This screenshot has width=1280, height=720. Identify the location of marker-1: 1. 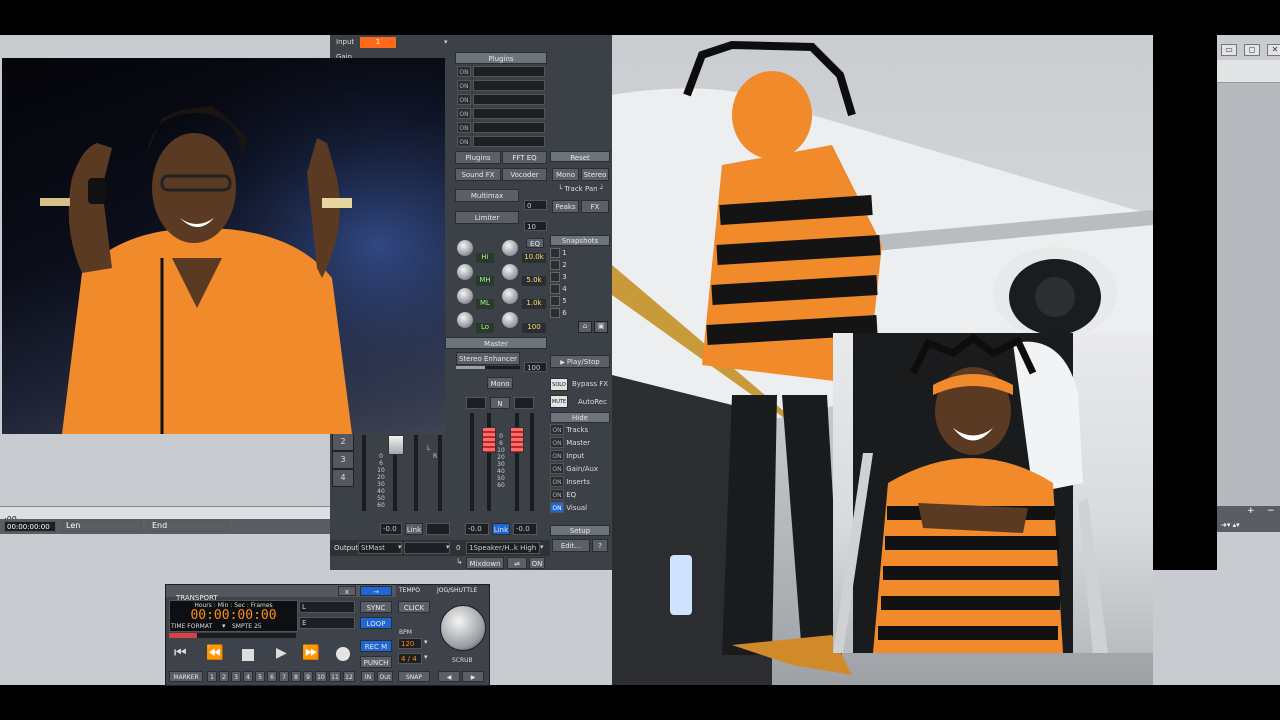
(212, 676).